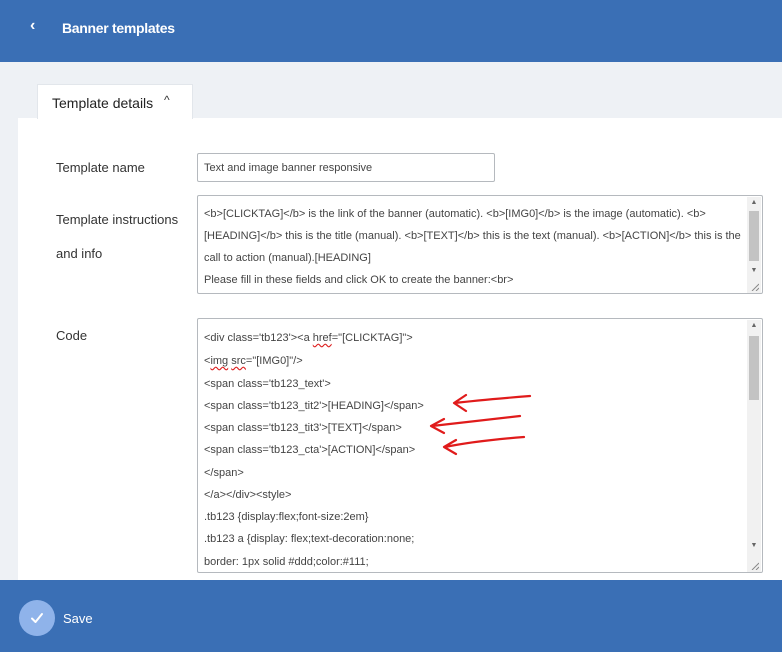 Image resolution: width=782 pixels, height=652 pixels. What do you see at coordinates (78, 618) in the screenshot?
I see `save-button-label: Save` at bounding box center [78, 618].